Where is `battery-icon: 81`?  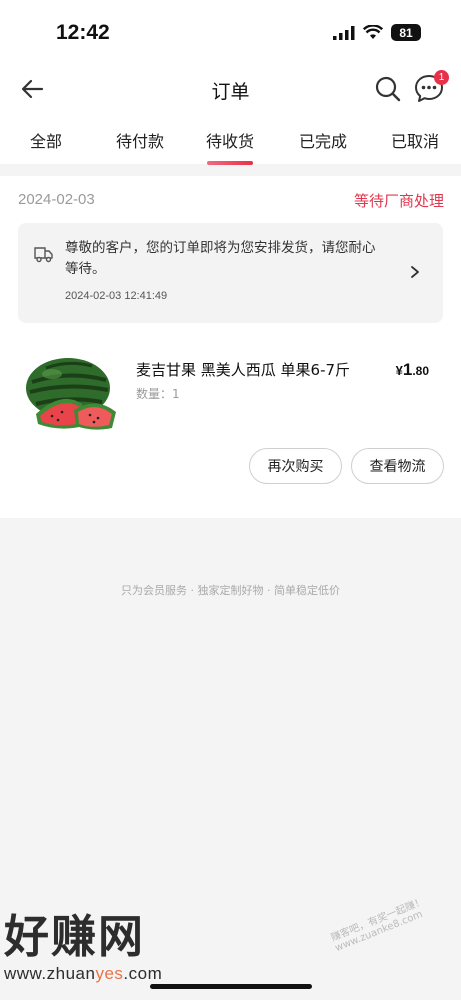 battery-icon: 81 is located at coordinates (406, 32).